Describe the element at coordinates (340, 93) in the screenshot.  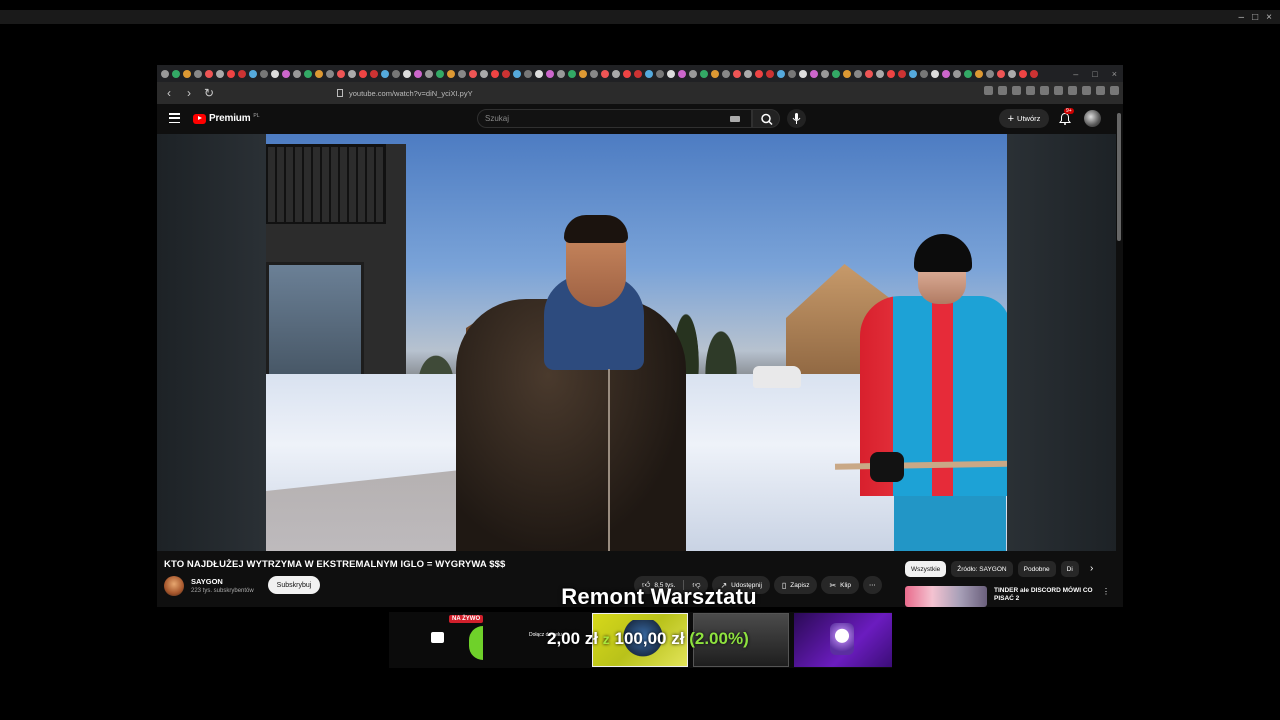
I see `bookmark-icon` at that location.